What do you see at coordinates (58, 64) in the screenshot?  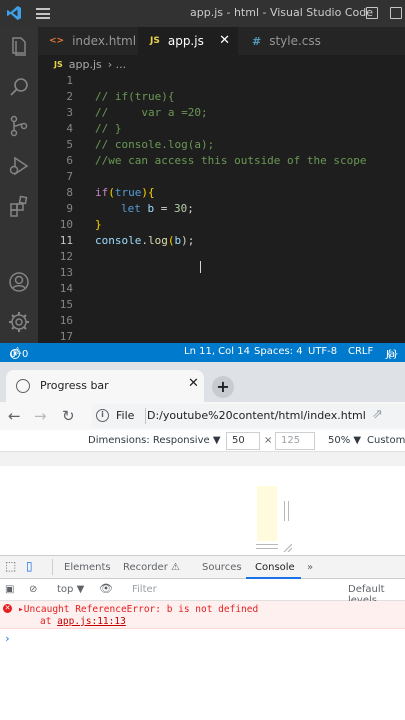 I see `js-file-icon: JS` at bounding box center [58, 64].